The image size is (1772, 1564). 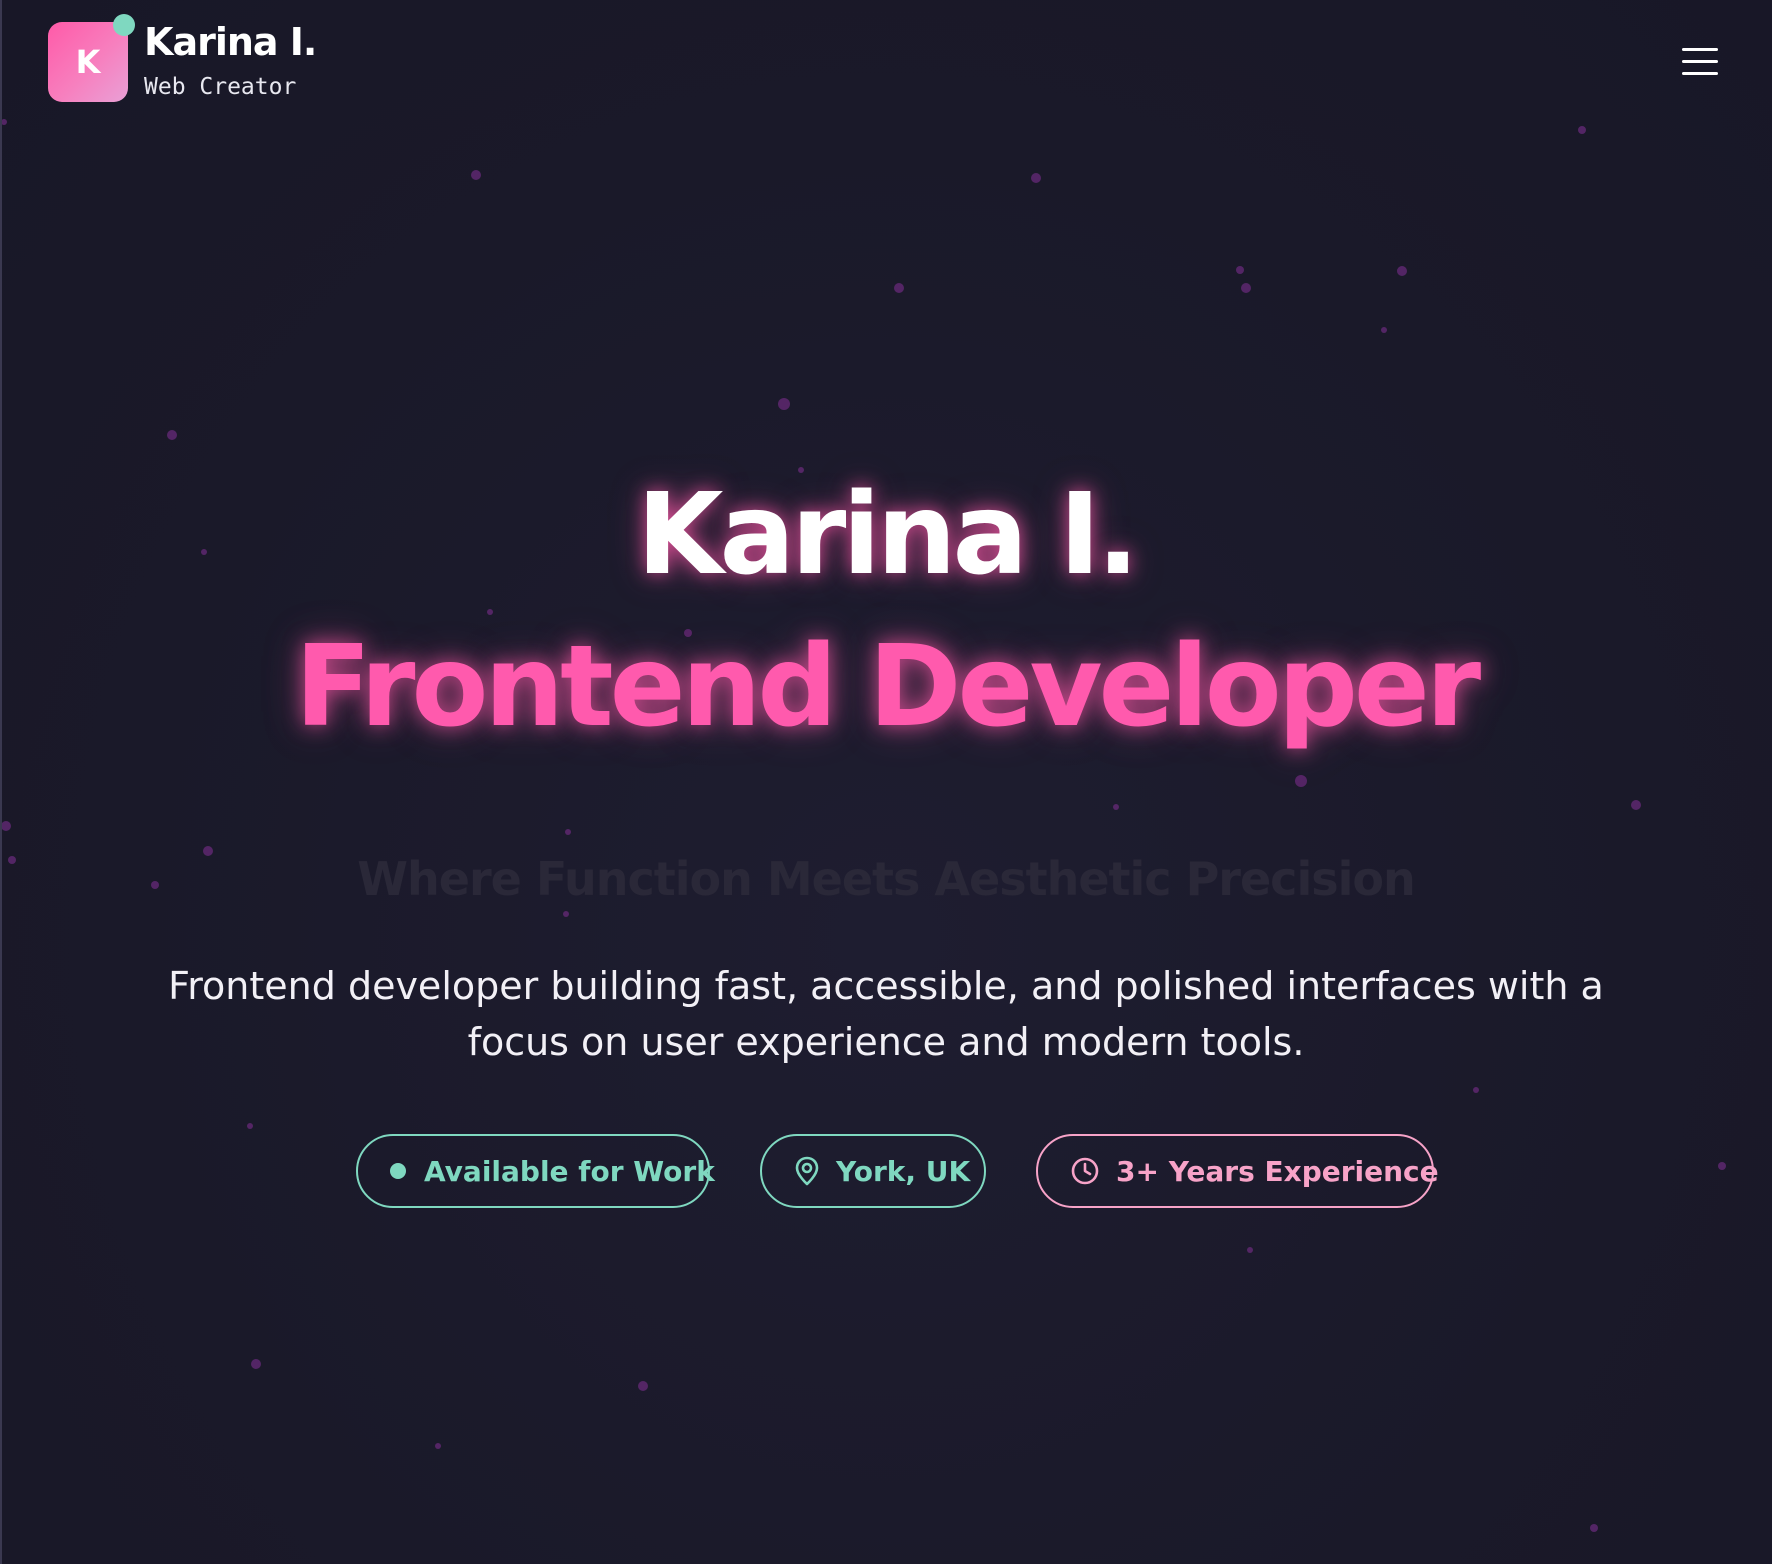 I want to click on hero-name: Karina I., so click(x=888, y=535).